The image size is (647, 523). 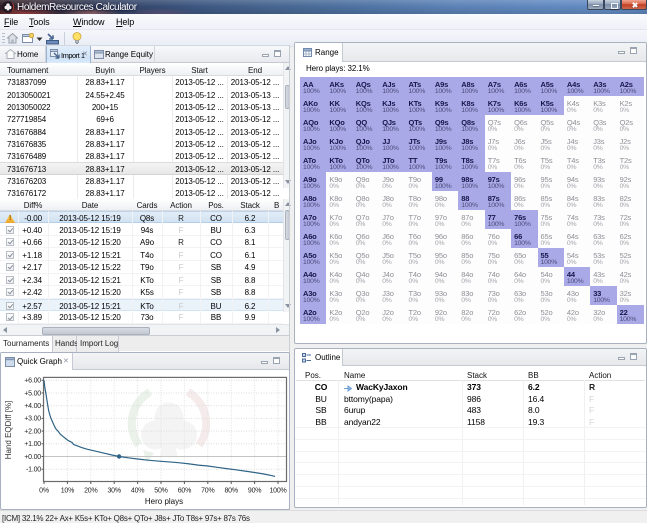 I want to click on svg-text: -1.00, so click(x=33, y=470).